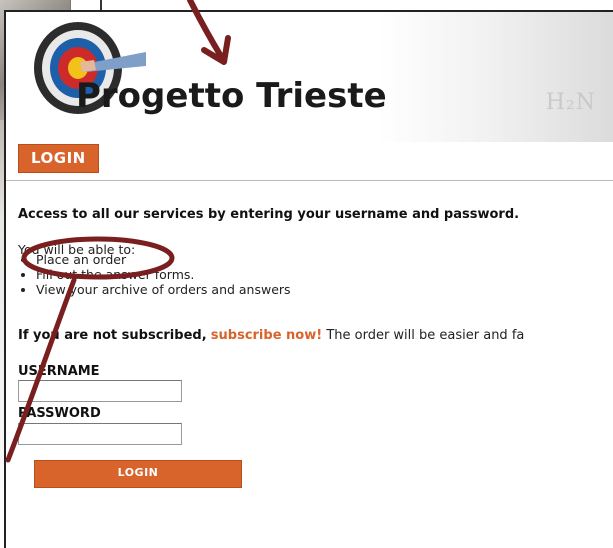  Describe the element at coordinates (163, 274) in the screenshot. I see `list-item: Fill out the answer forms.` at that location.